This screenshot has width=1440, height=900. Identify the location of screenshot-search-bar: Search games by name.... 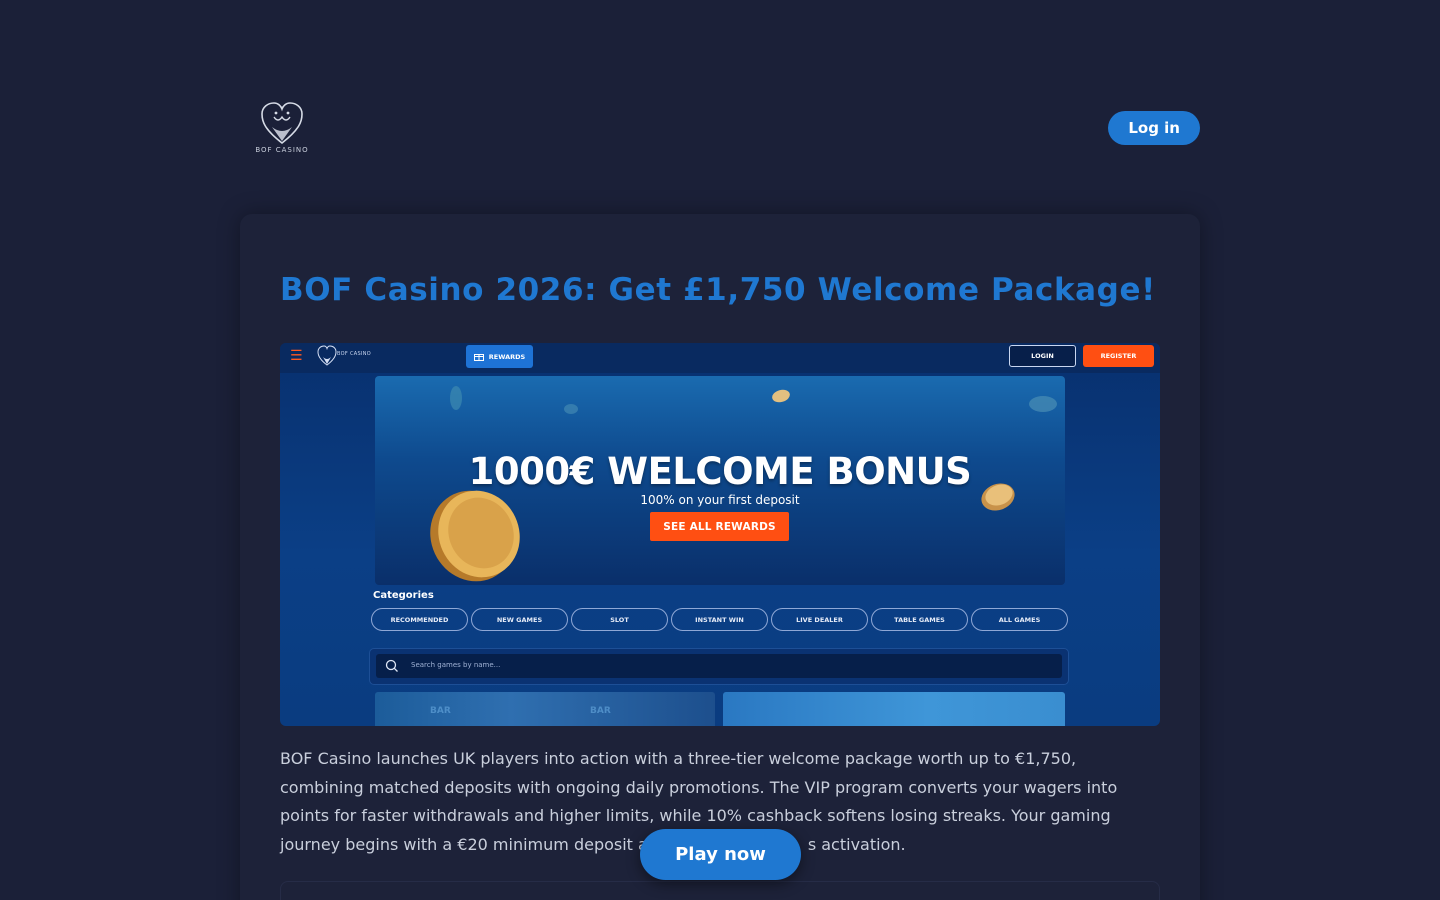
(719, 666).